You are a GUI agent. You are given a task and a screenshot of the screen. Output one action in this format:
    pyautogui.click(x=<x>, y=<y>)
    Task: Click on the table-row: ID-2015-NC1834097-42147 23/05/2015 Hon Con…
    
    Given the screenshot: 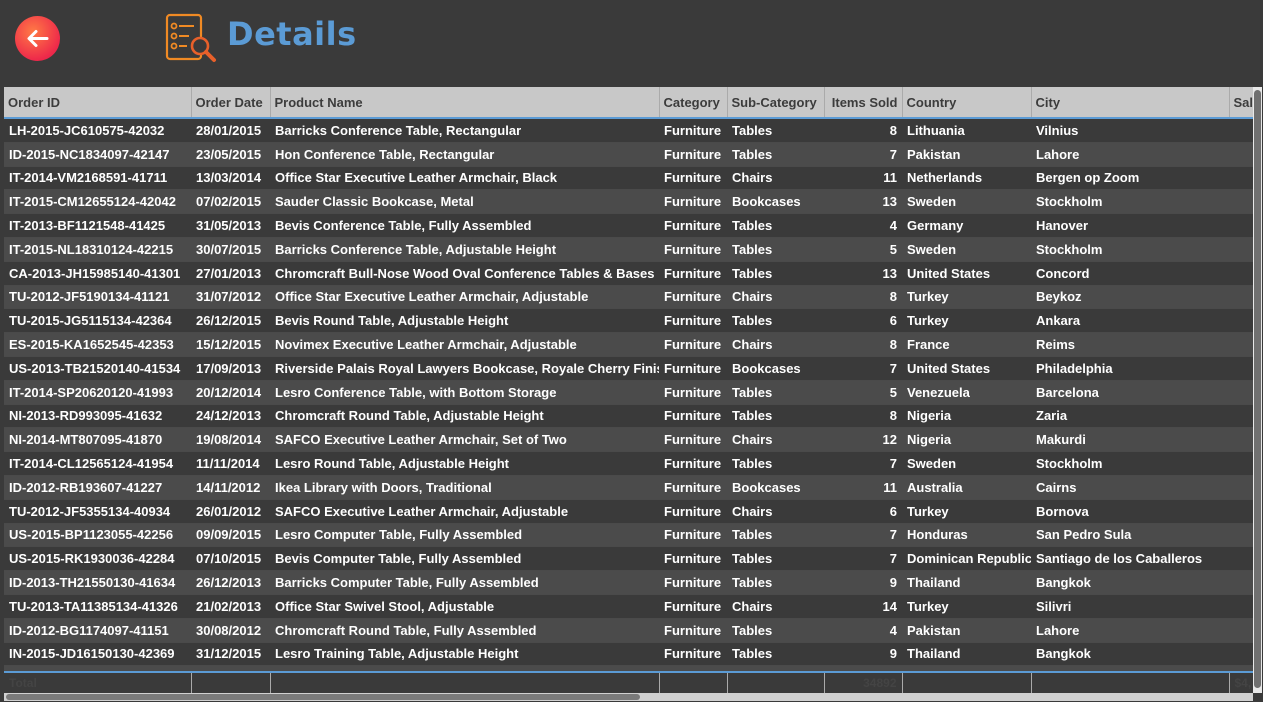 What is the action you would take?
    pyautogui.click(x=628, y=154)
    